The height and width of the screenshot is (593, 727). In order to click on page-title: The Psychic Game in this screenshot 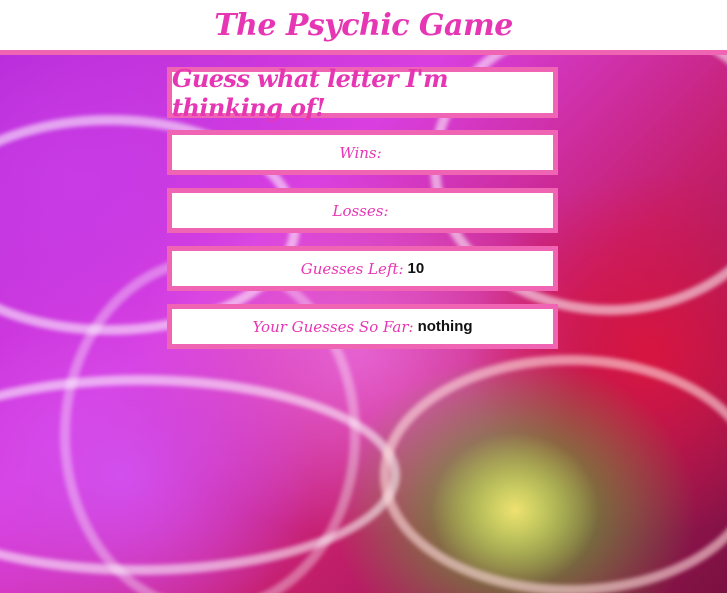, I will do `click(363, 25)`.